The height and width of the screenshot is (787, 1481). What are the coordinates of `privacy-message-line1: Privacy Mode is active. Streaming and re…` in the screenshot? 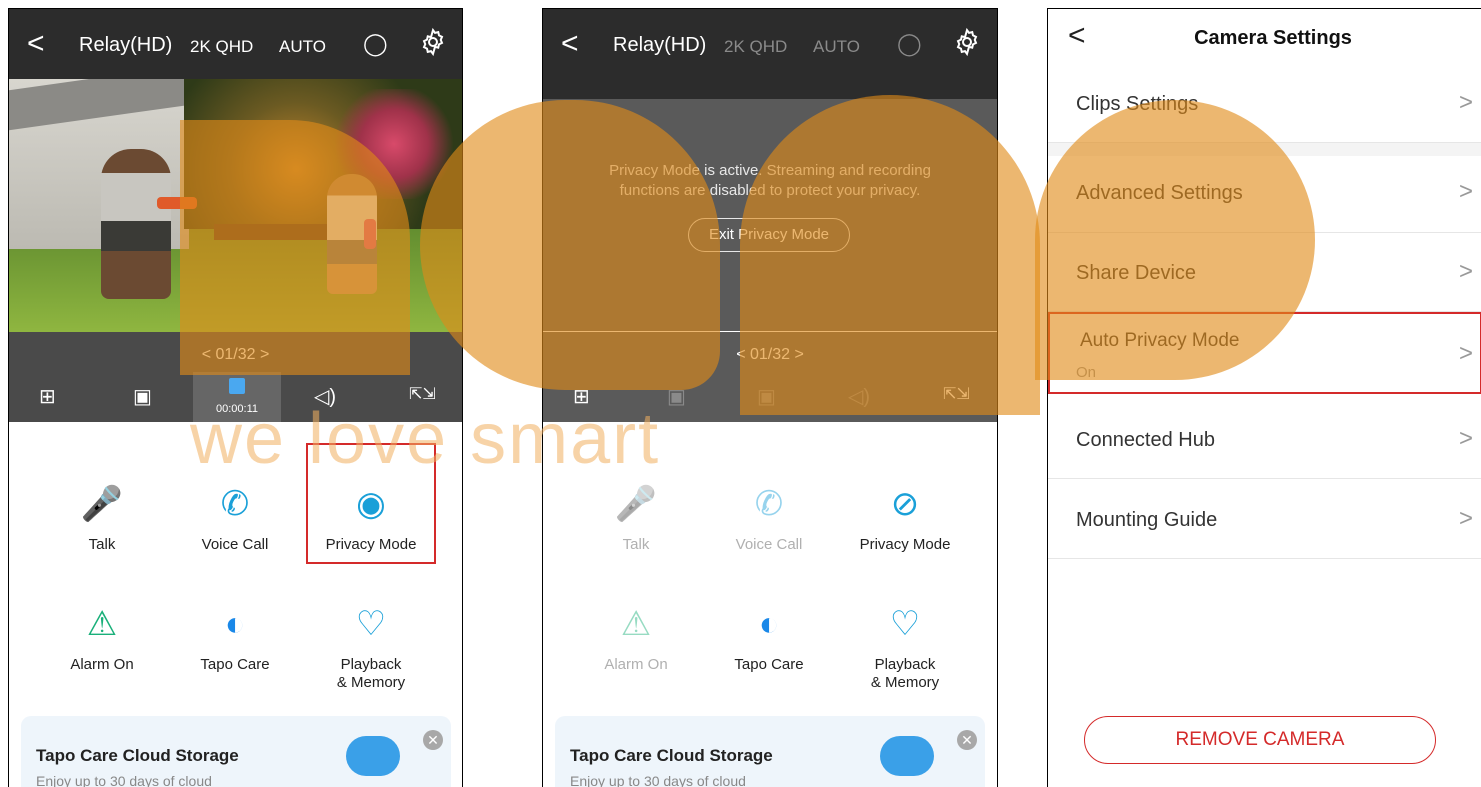 It's located at (770, 170).